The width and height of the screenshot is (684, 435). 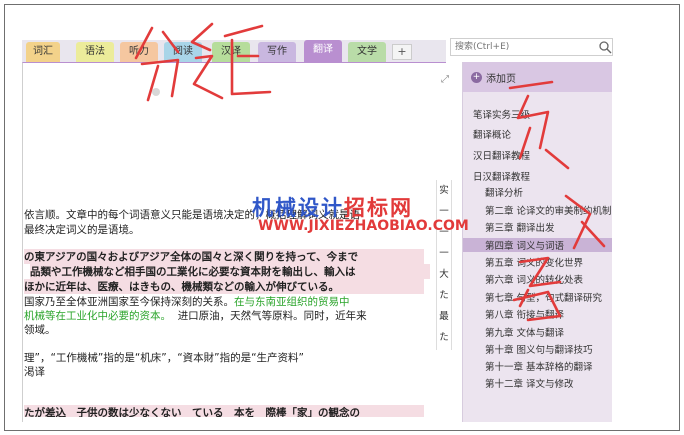 What do you see at coordinates (43, 52) in the screenshot?
I see `tab-vocabulary: 词汇` at bounding box center [43, 52].